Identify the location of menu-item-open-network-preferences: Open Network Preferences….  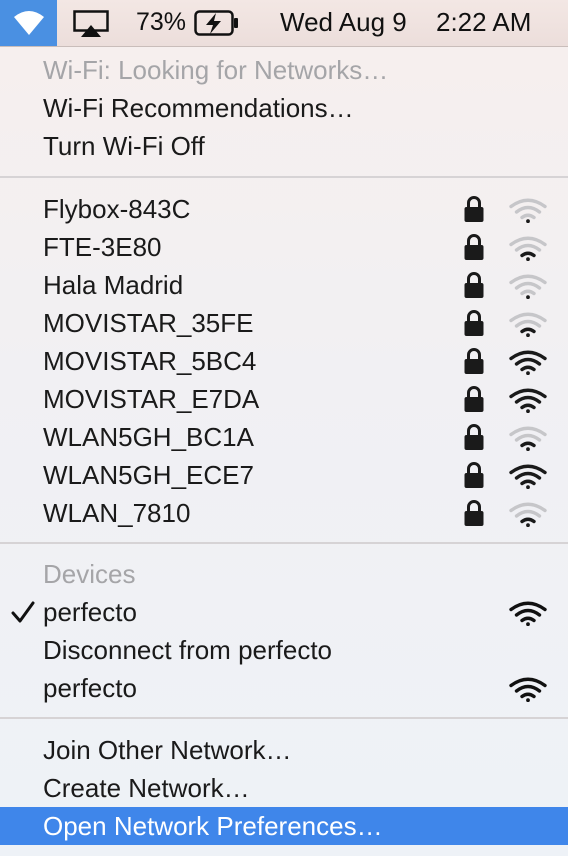
(284, 826).